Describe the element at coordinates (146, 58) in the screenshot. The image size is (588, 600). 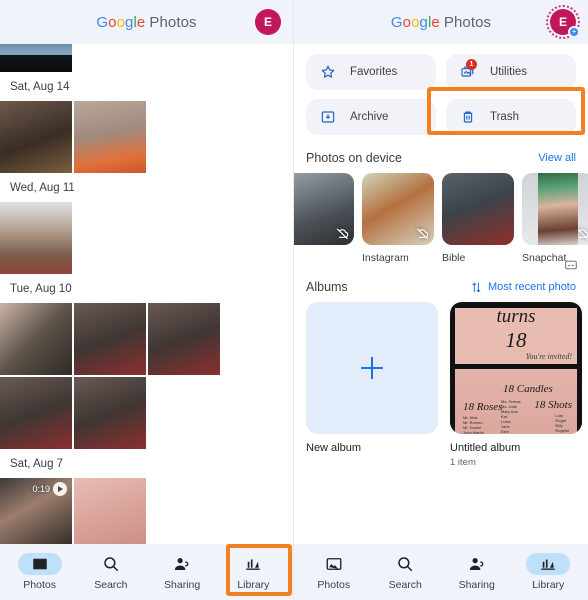
I see `photo-grid-partial` at that location.